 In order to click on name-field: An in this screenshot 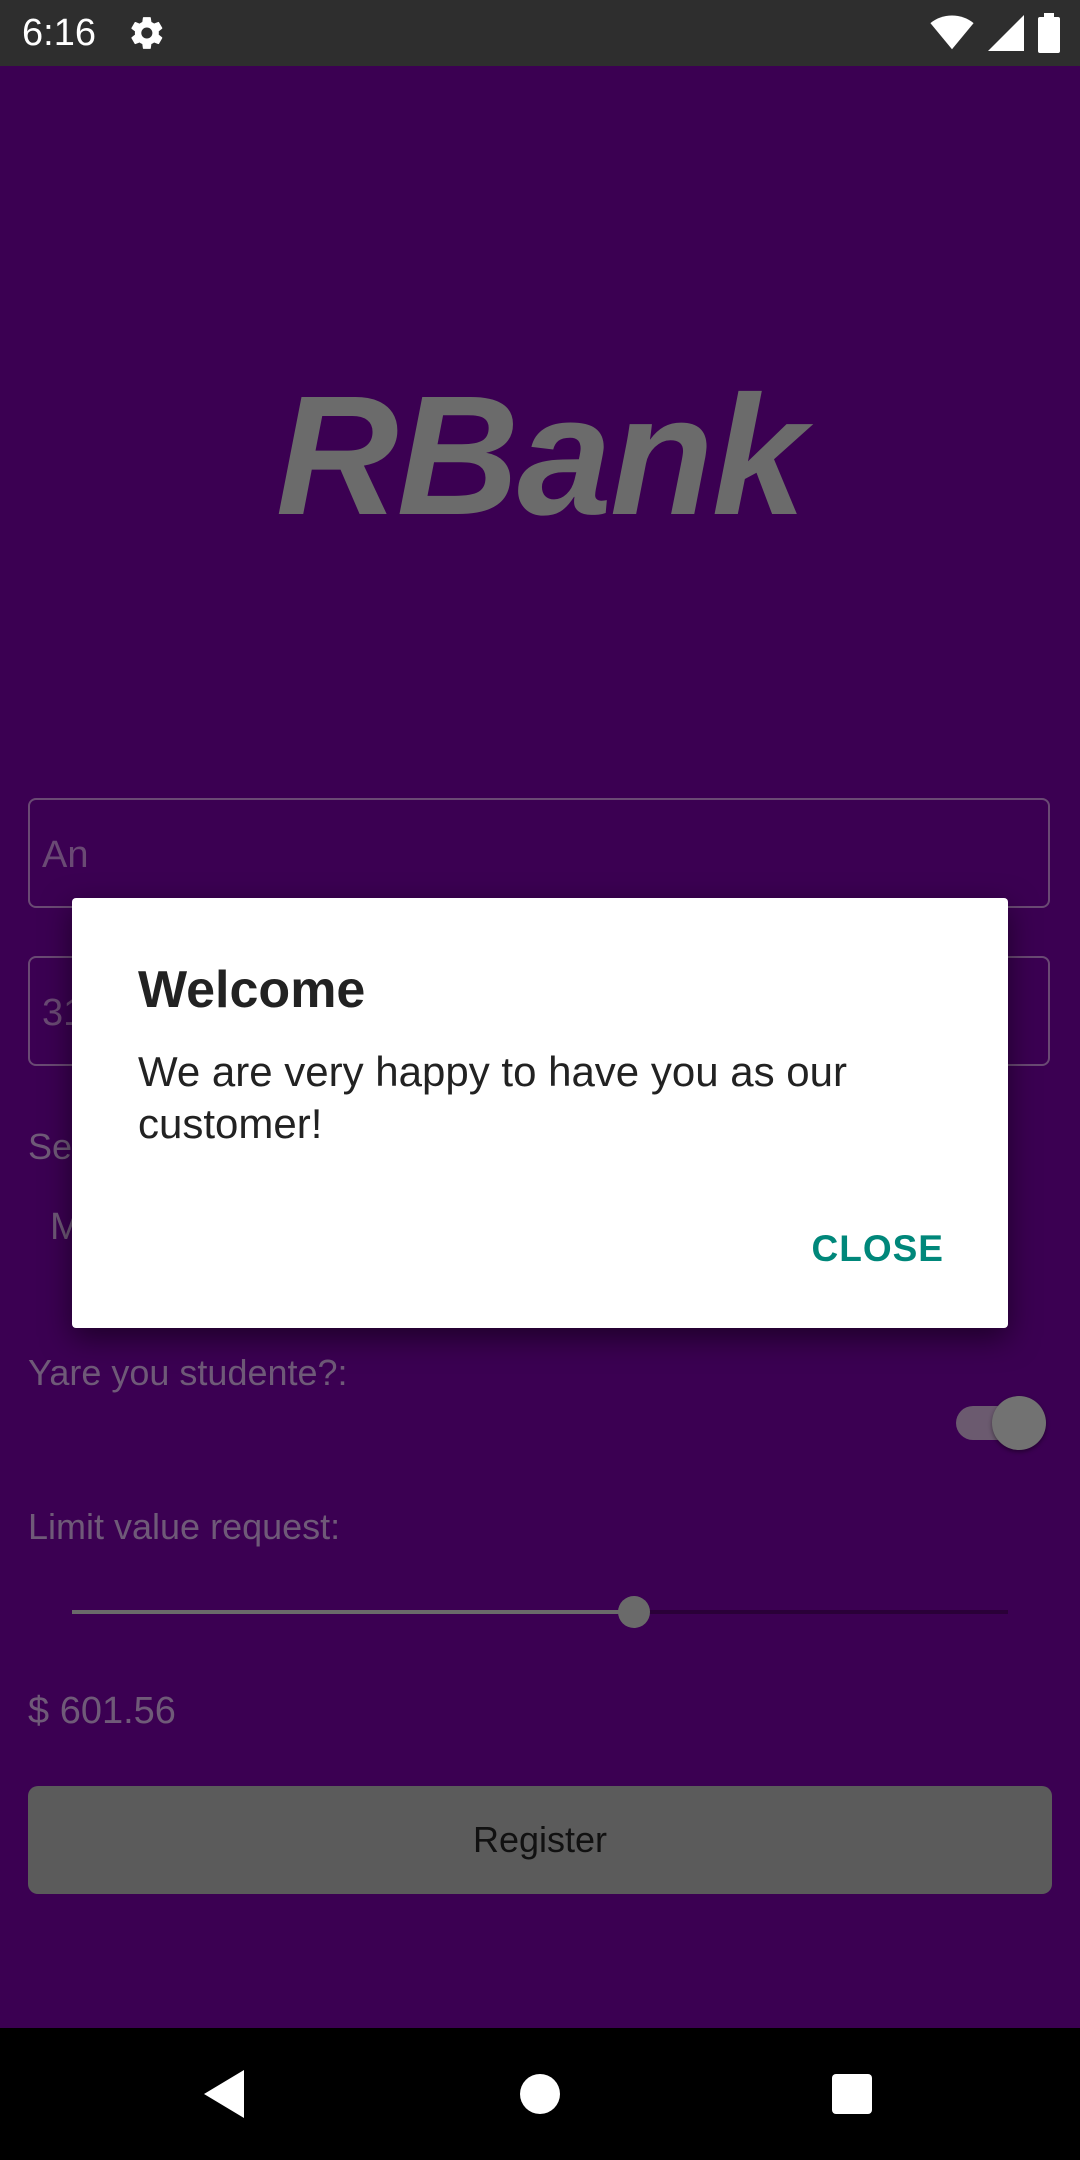, I will do `click(539, 853)`.